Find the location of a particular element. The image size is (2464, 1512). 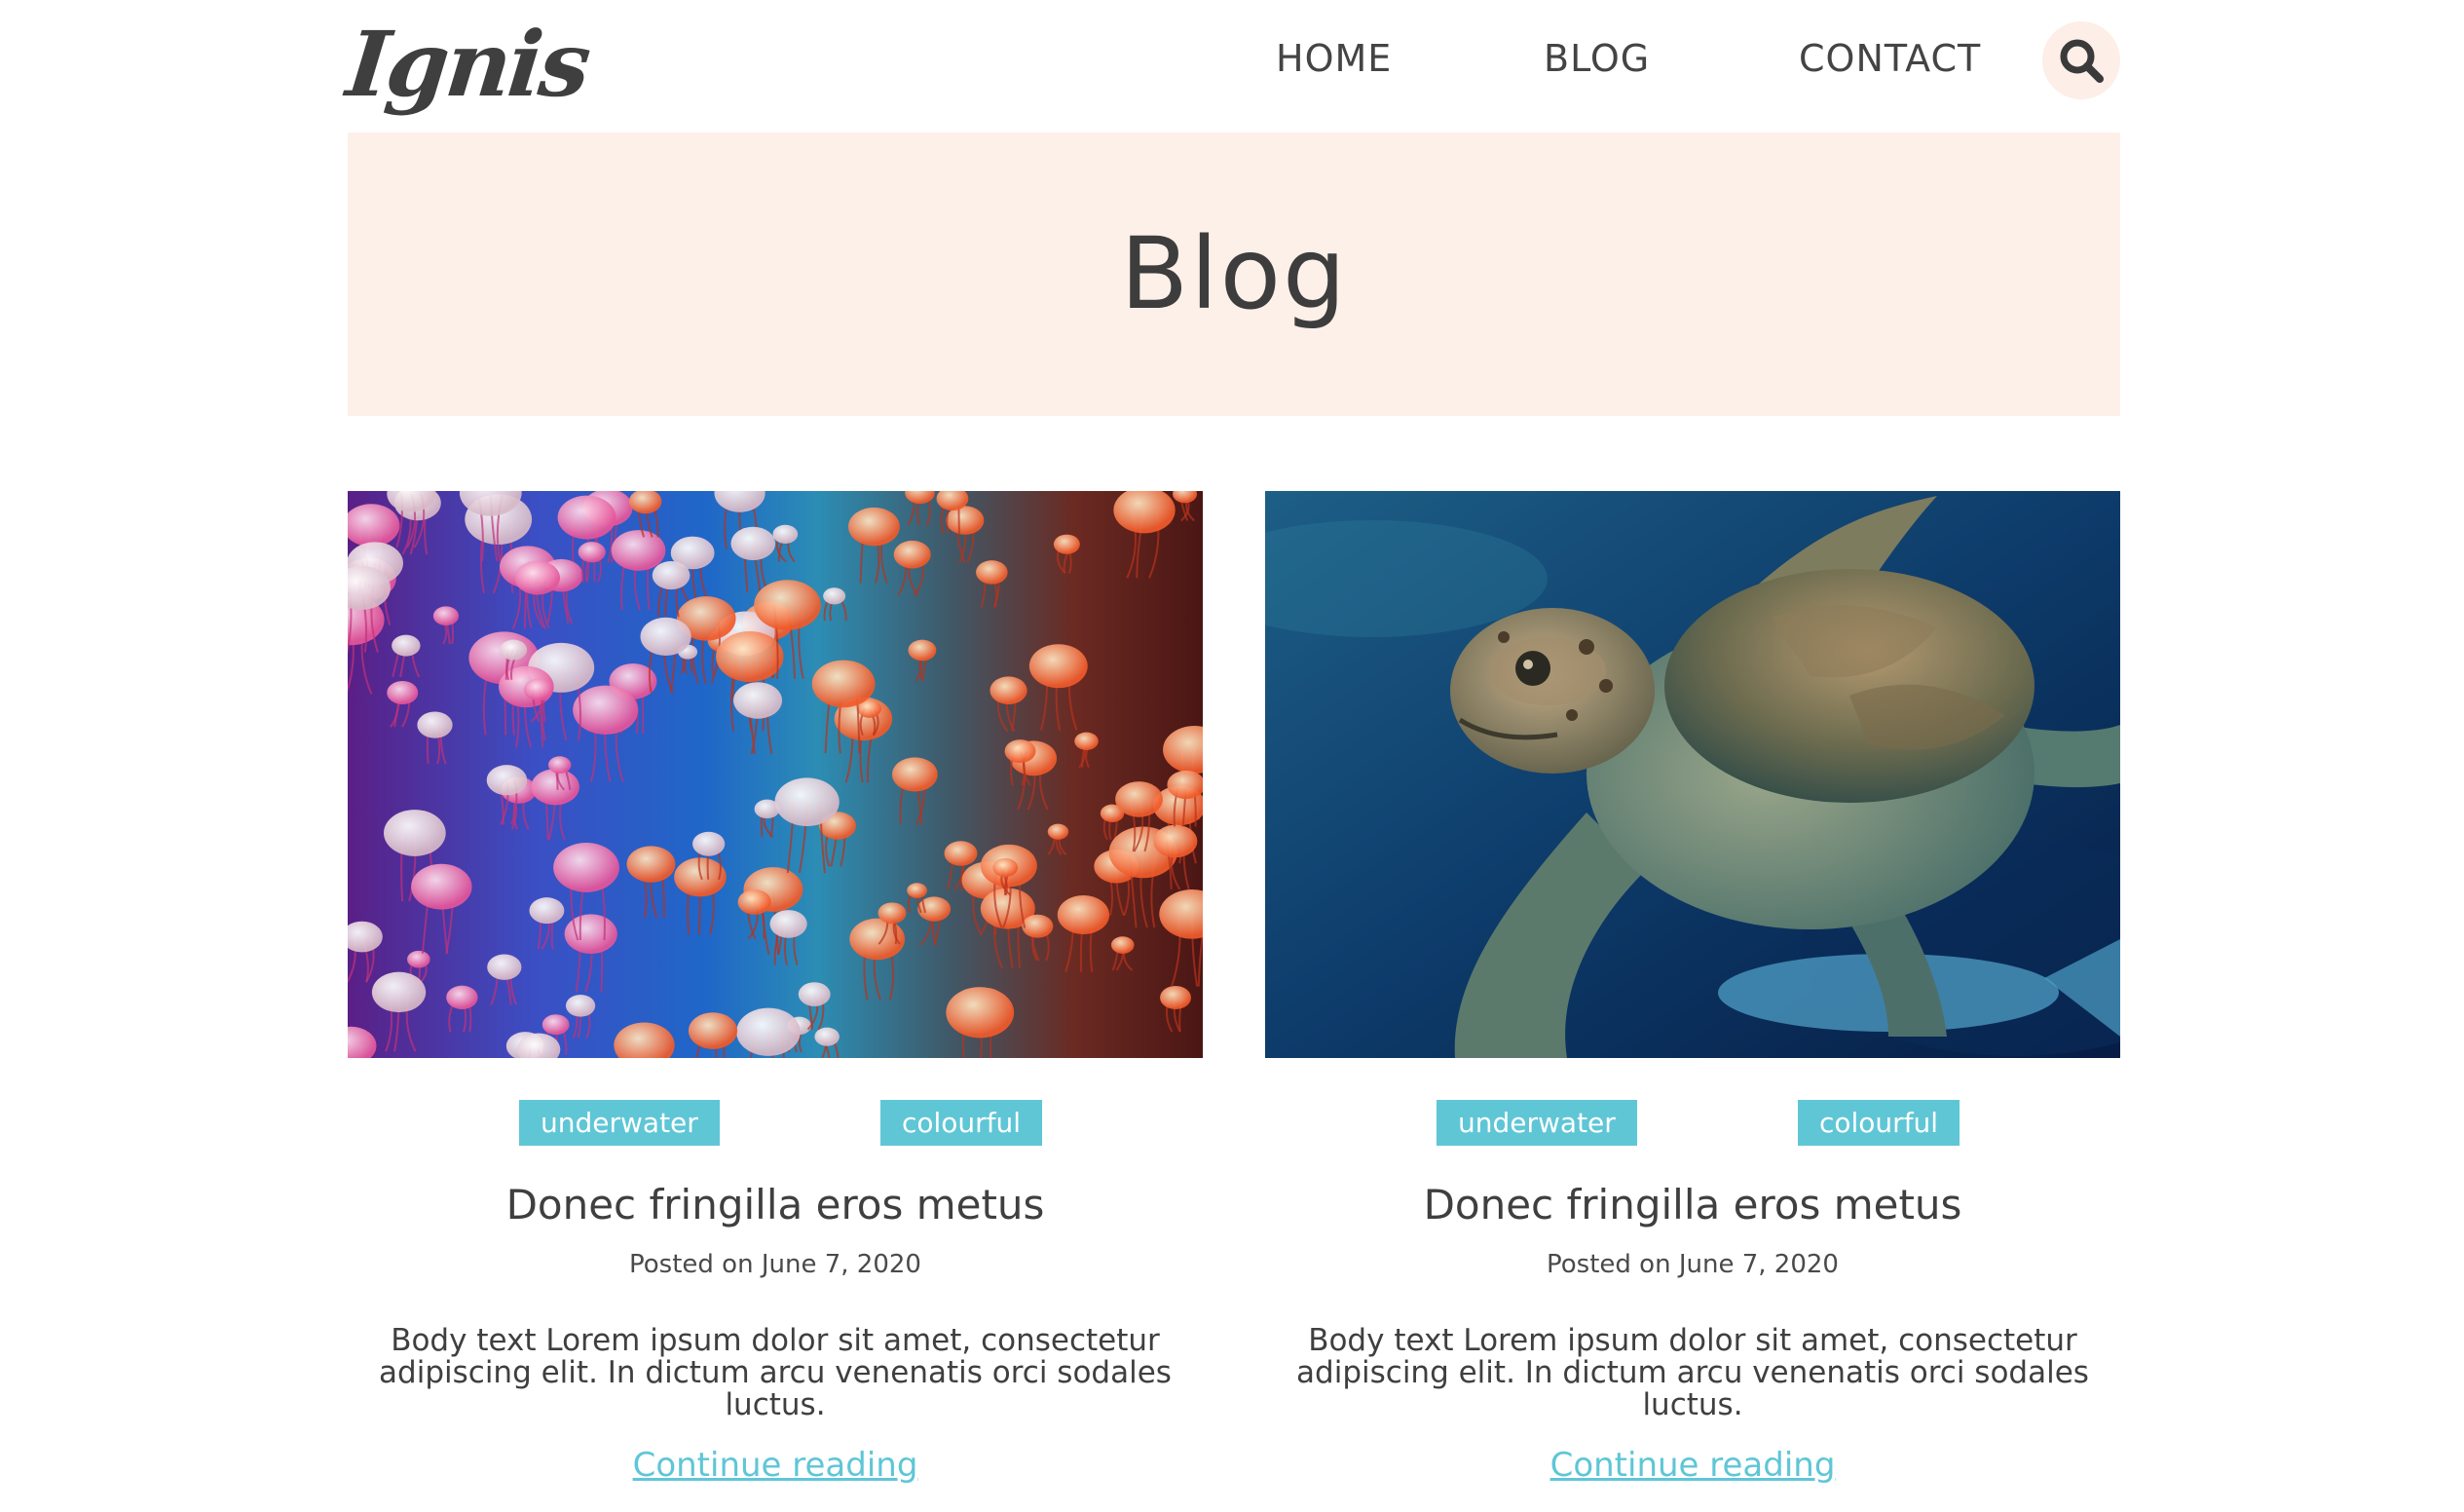

hero-banner: Blog is located at coordinates (1234, 274).